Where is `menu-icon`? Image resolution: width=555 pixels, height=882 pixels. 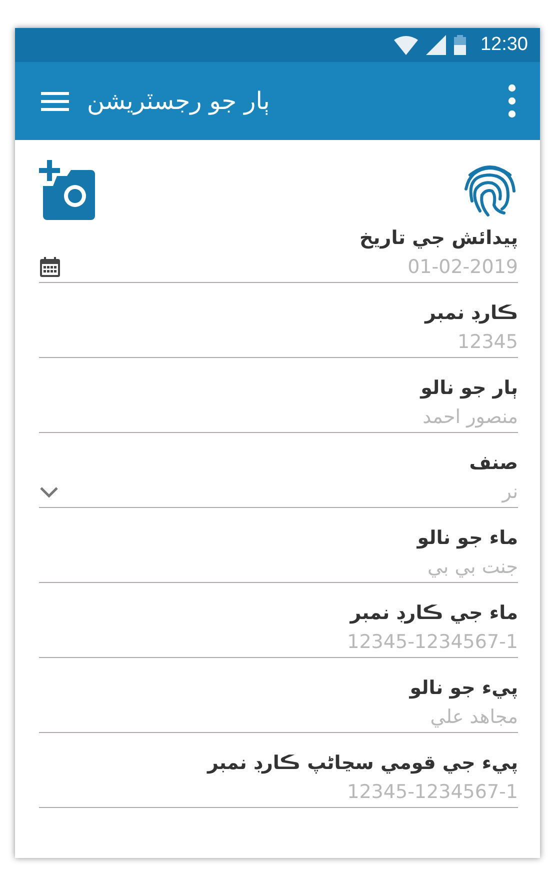
menu-icon is located at coordinates (55, 101).